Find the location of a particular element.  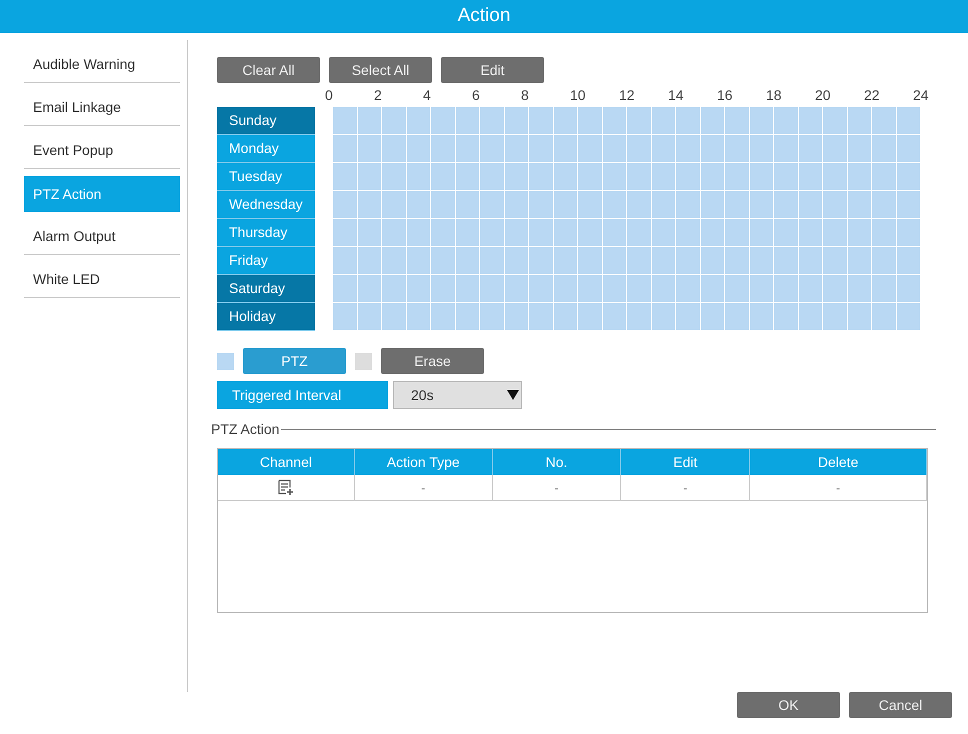

day-label: Thursday is located at coordinates (266, 233).